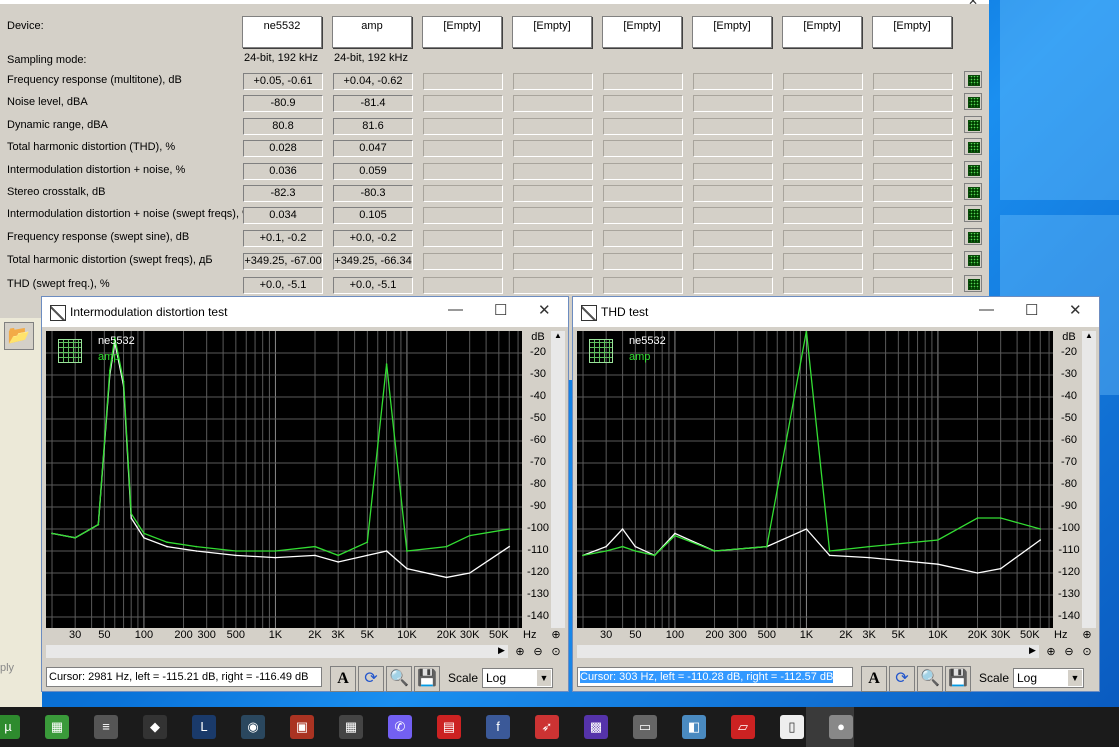  What do you see at coordinates (106, 727) in the screenshot?
I see `equalizer-icon: ≡` at bounding box center [106, 727].